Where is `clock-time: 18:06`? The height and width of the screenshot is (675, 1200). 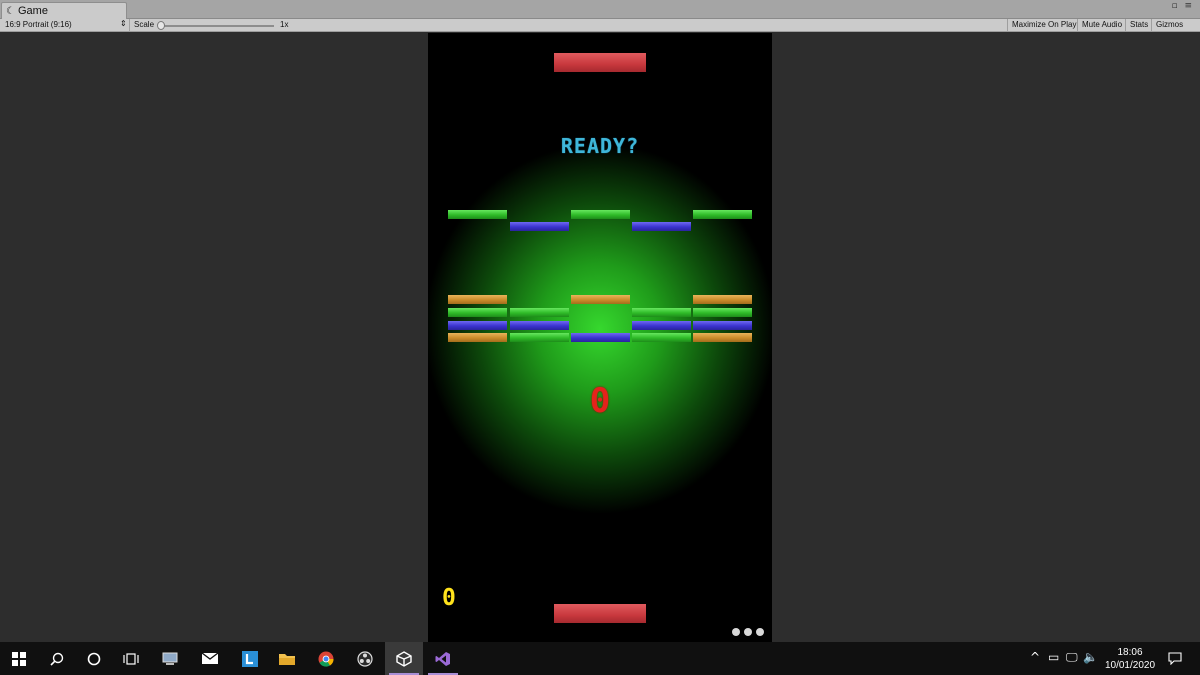
clock-time: 18:06 is located at coordinates (1130, 652).